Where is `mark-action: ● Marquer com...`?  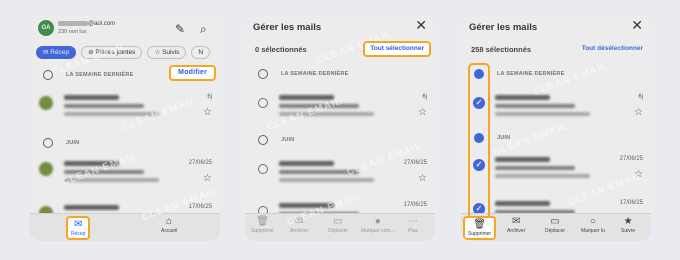
mark-action: ● Marquer com... is located at coordinates (378, 225).